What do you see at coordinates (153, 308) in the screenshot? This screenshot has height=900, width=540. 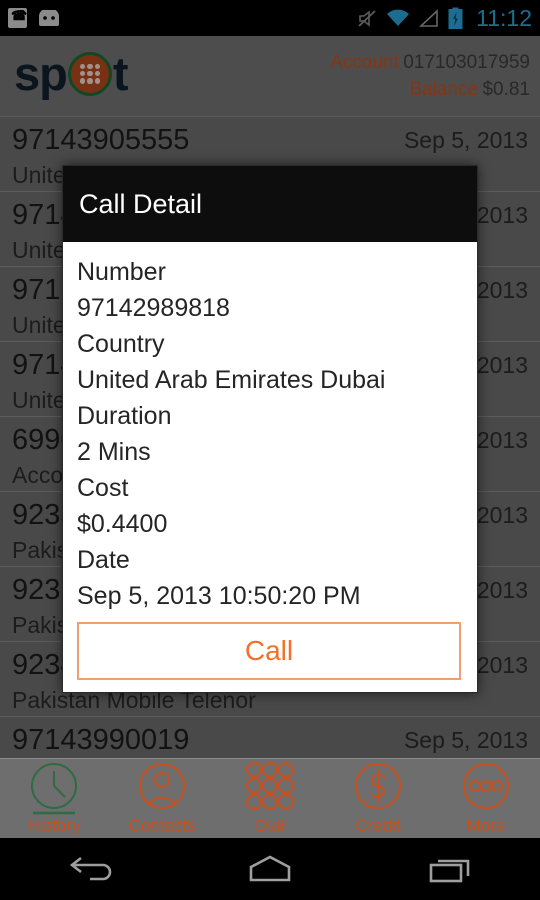 I see `dialog-field-value: 97142989818` at bounding box center [153, 308].